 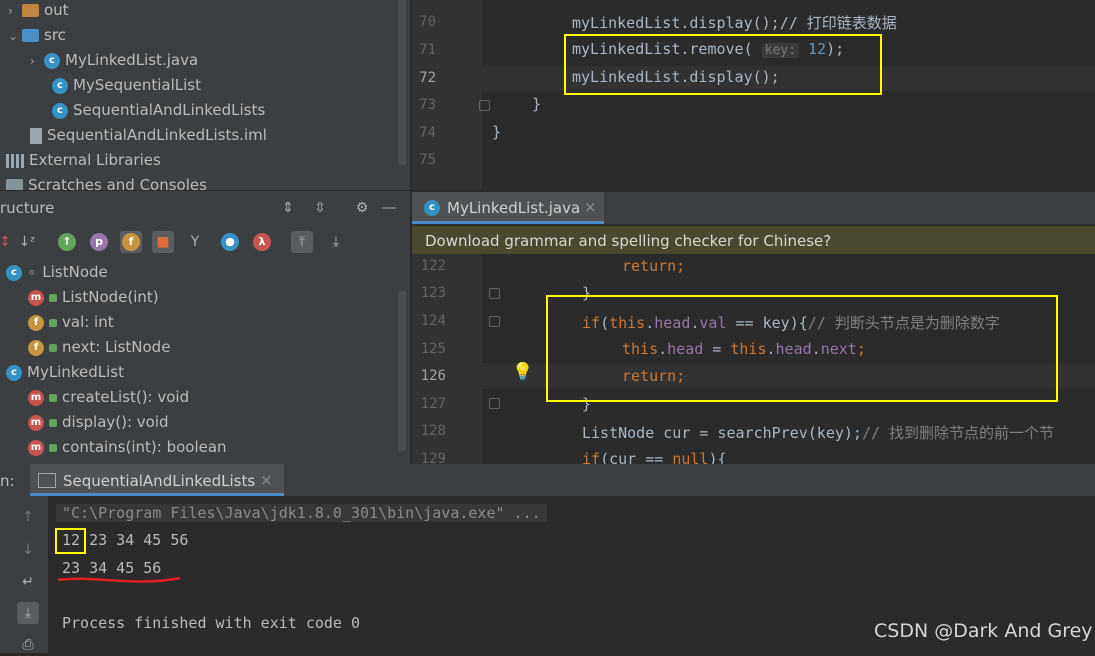 What do you see at coordinates (28, 550) in the screenshot?
I see `arrow-down-icon: ↓` at bounding box center [28, 550].